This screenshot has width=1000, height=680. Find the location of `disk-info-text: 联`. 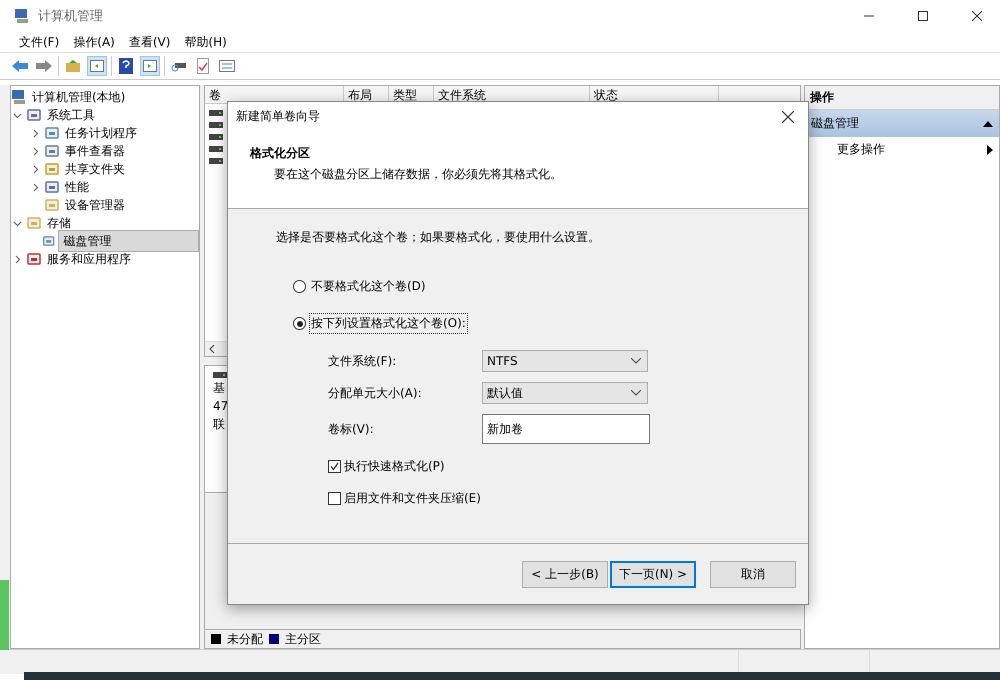

disk-info-text: 联 is located at coordinates (219, 424).